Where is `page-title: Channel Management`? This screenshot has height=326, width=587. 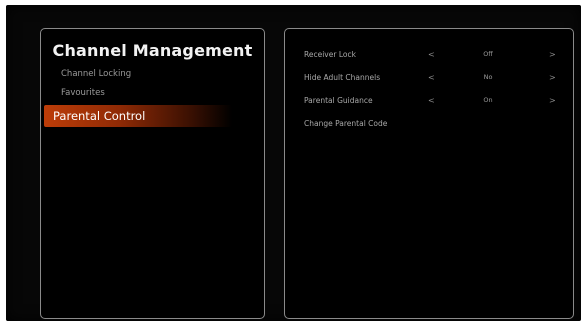 page-title: Channel Management is located at coordinates (152, 50).